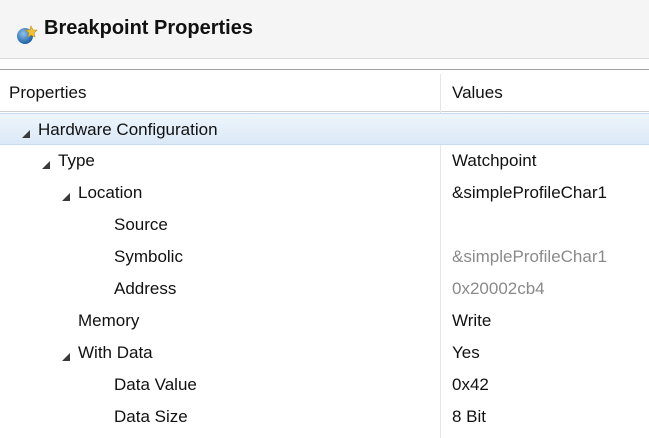  Describe the element at coordinates (148, 256) in the screenshot. I see `property-label: Symbolic` at that location.